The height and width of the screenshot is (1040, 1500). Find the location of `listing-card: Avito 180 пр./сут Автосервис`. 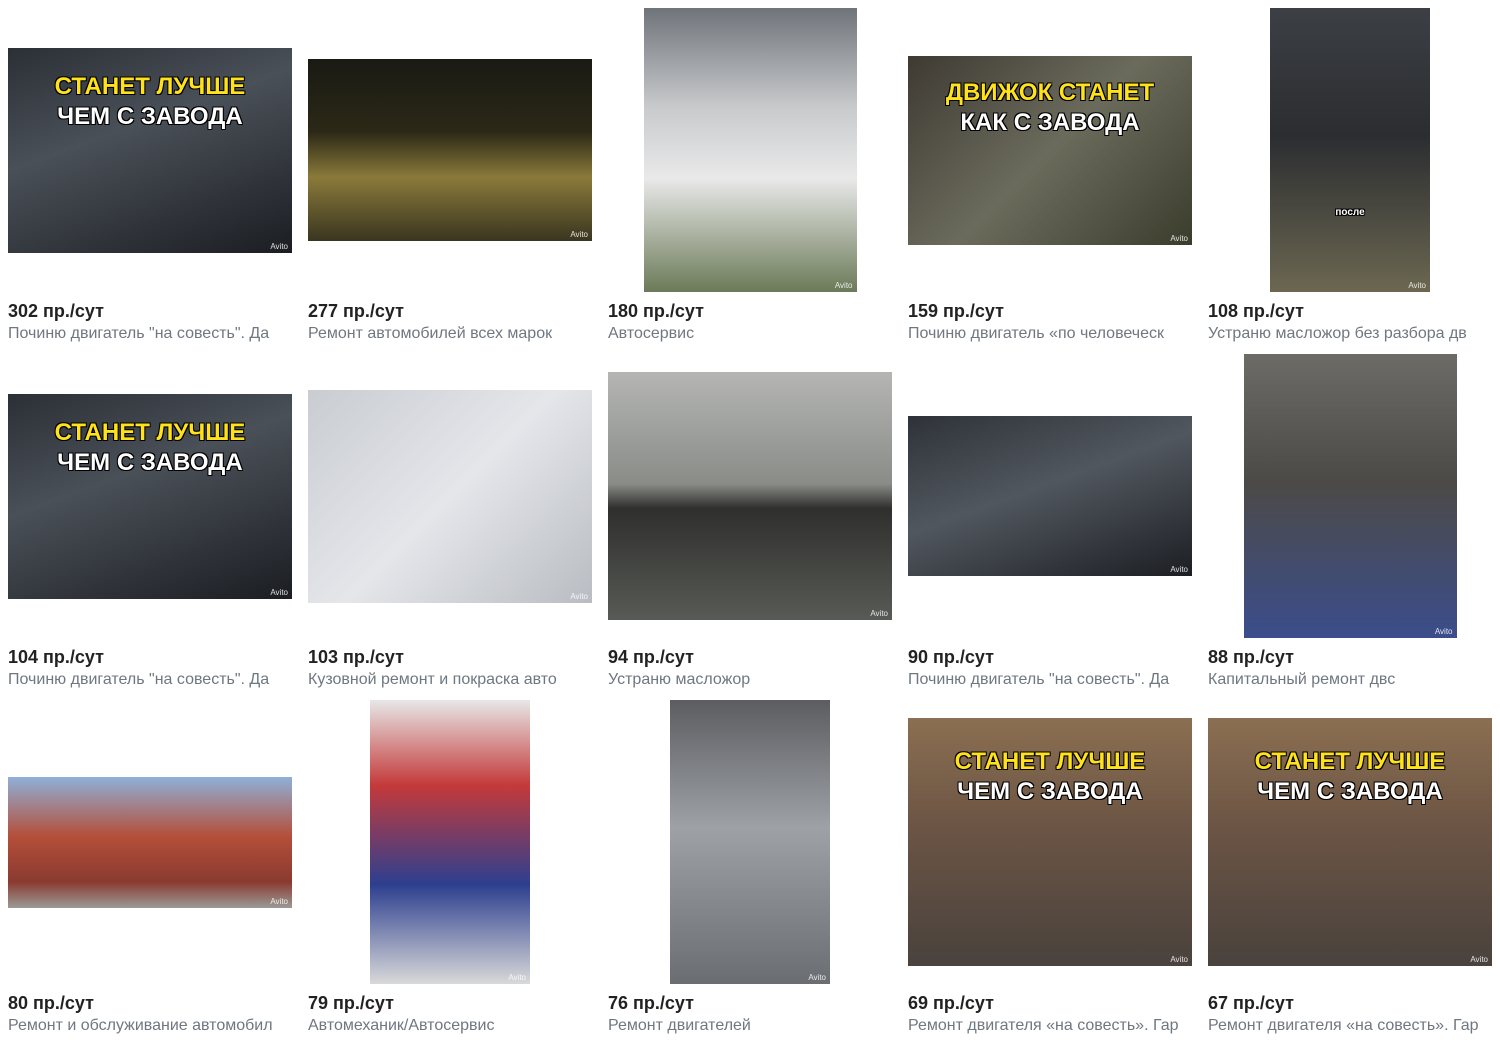

listing-card: Avito 180 пр./сут Автосервис is located at coordinates (750, 178).